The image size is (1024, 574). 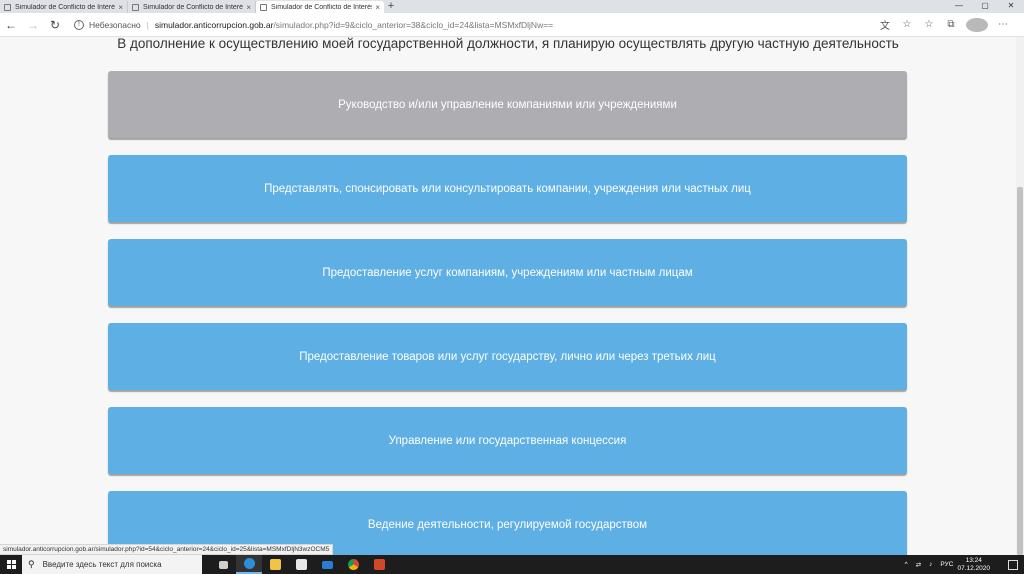 I want to click on browser-tab-1: Simulador de Conflicto de Interés ×, so click(x=64, y=7).